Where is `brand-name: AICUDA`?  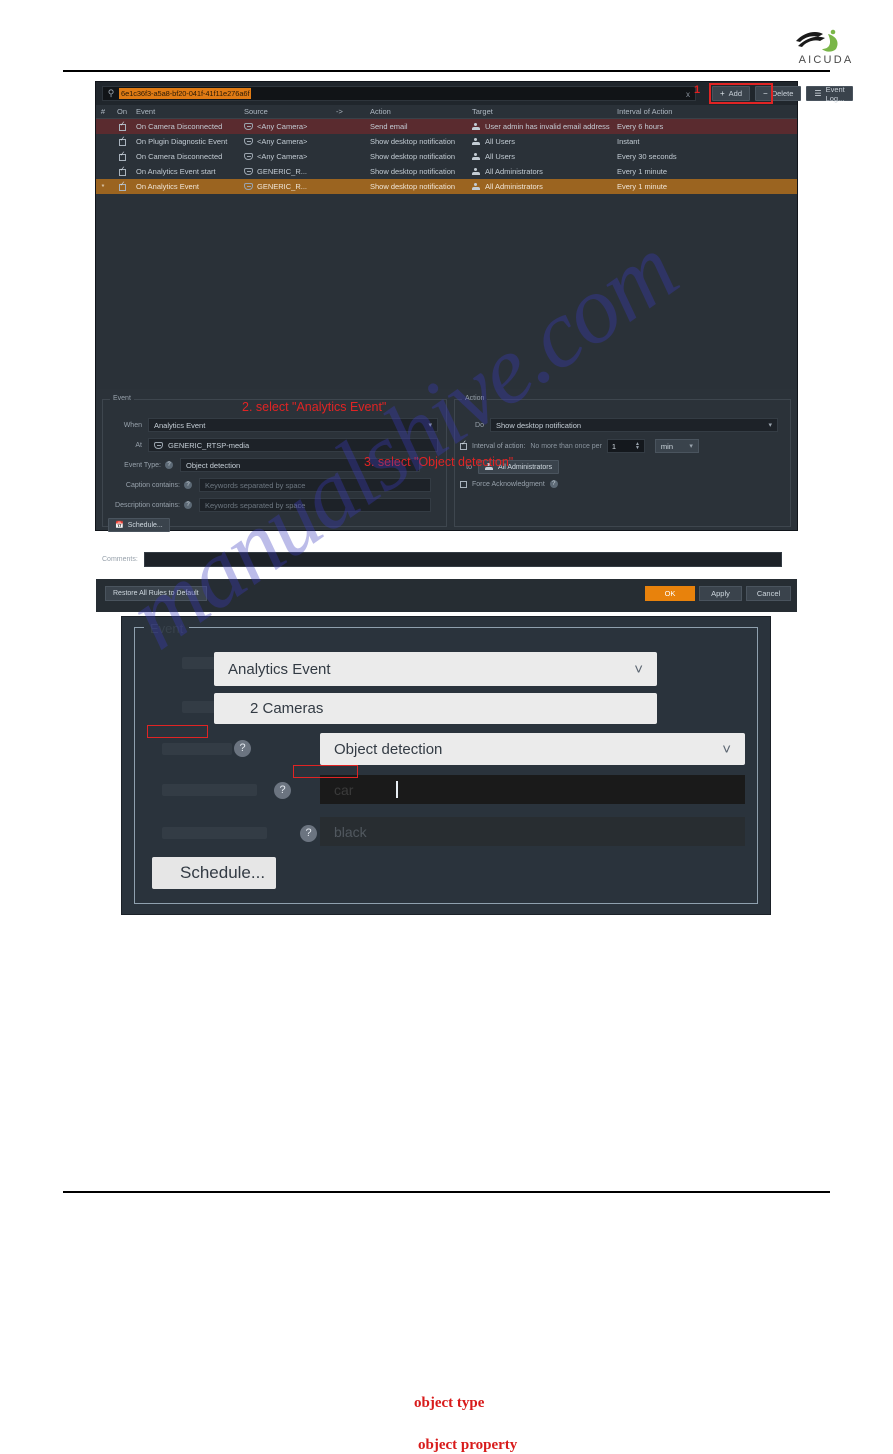
brand-name: AICUDA is located at coordinates (826, 60).